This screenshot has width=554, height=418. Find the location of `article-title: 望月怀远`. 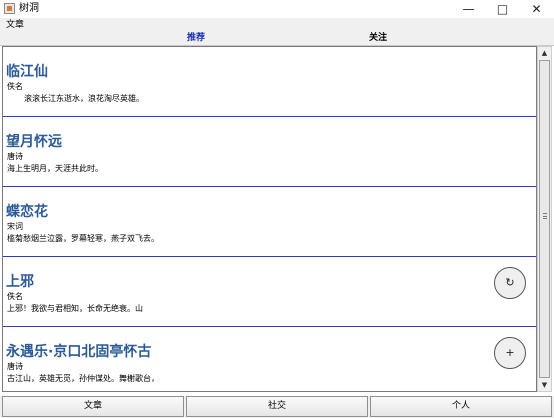

article-title: 望月怀远 is located at coordinates (34, 142).